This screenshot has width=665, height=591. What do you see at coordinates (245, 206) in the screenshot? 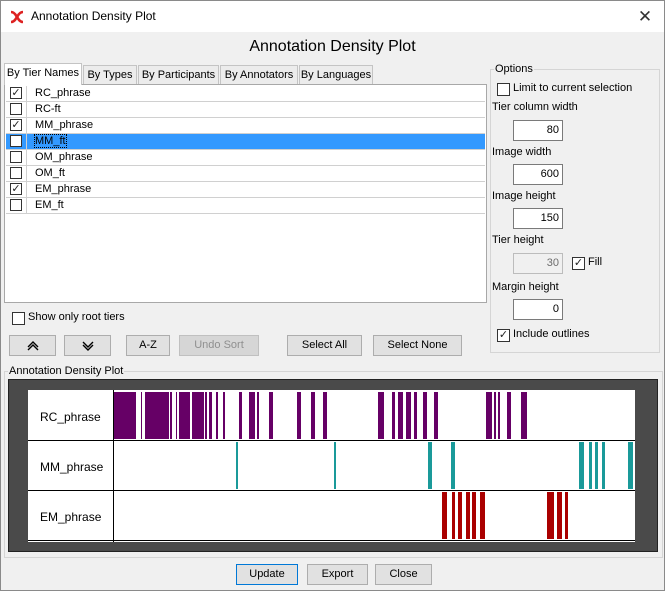
I see `tier-row: EM_ft` at bounding box center [245, 206].